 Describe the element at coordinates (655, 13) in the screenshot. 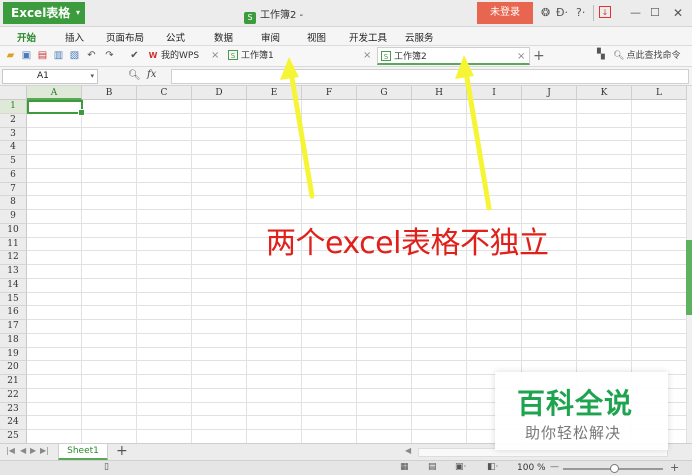

I see `maximize-icon: ☐` at that location.